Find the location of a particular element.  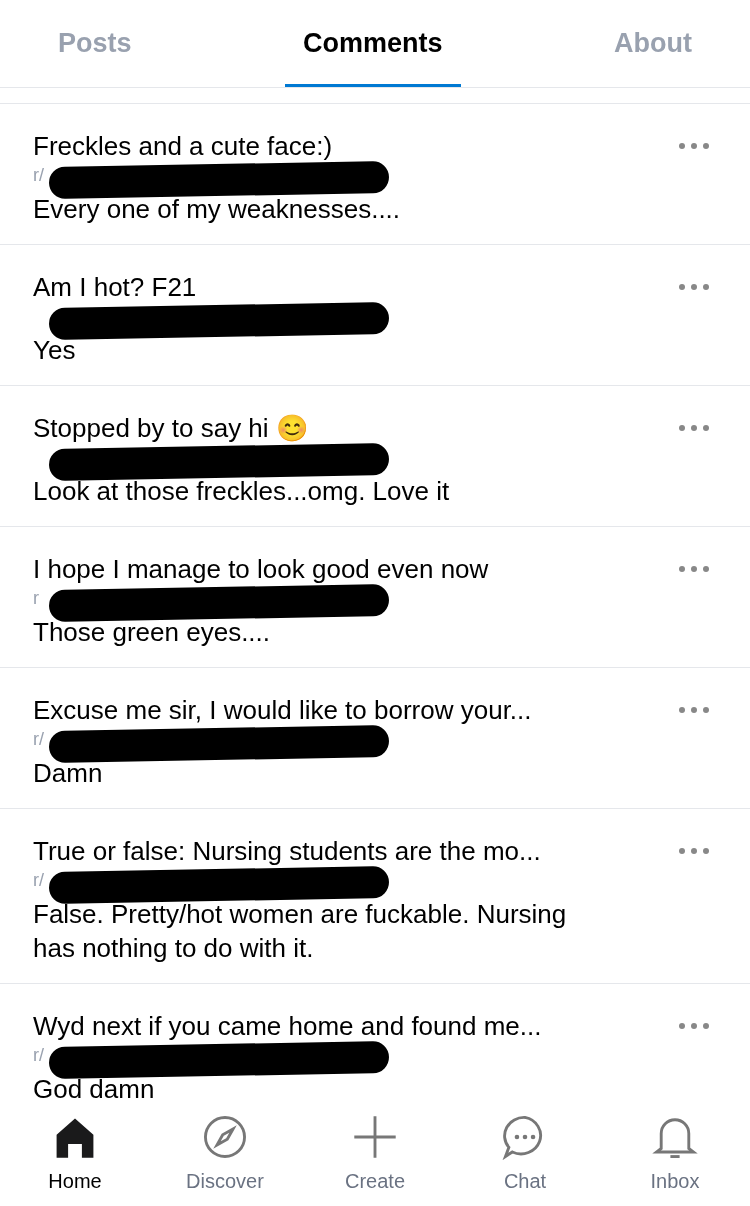

nav-tab: Discover is located at coordinates (225, 1155).